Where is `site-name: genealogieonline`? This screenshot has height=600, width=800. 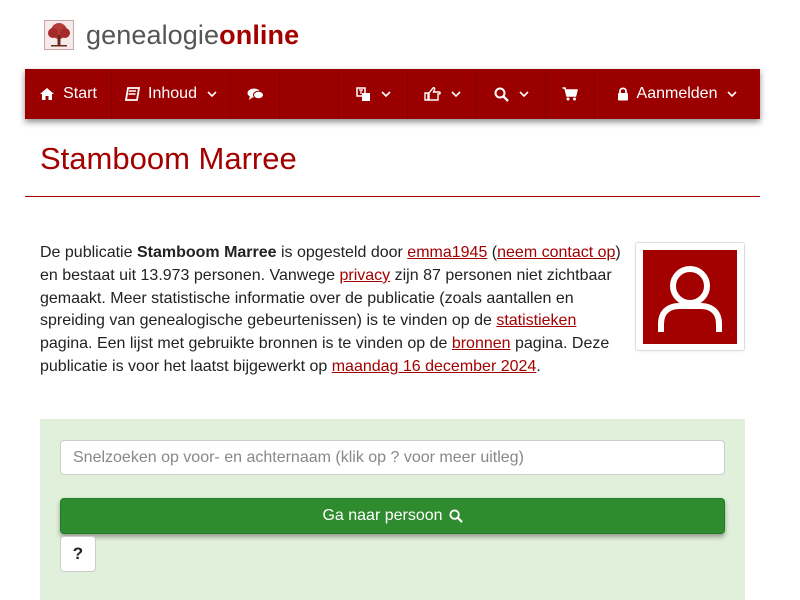
site-name: genealogieonline is located at coordinates (192, 35).